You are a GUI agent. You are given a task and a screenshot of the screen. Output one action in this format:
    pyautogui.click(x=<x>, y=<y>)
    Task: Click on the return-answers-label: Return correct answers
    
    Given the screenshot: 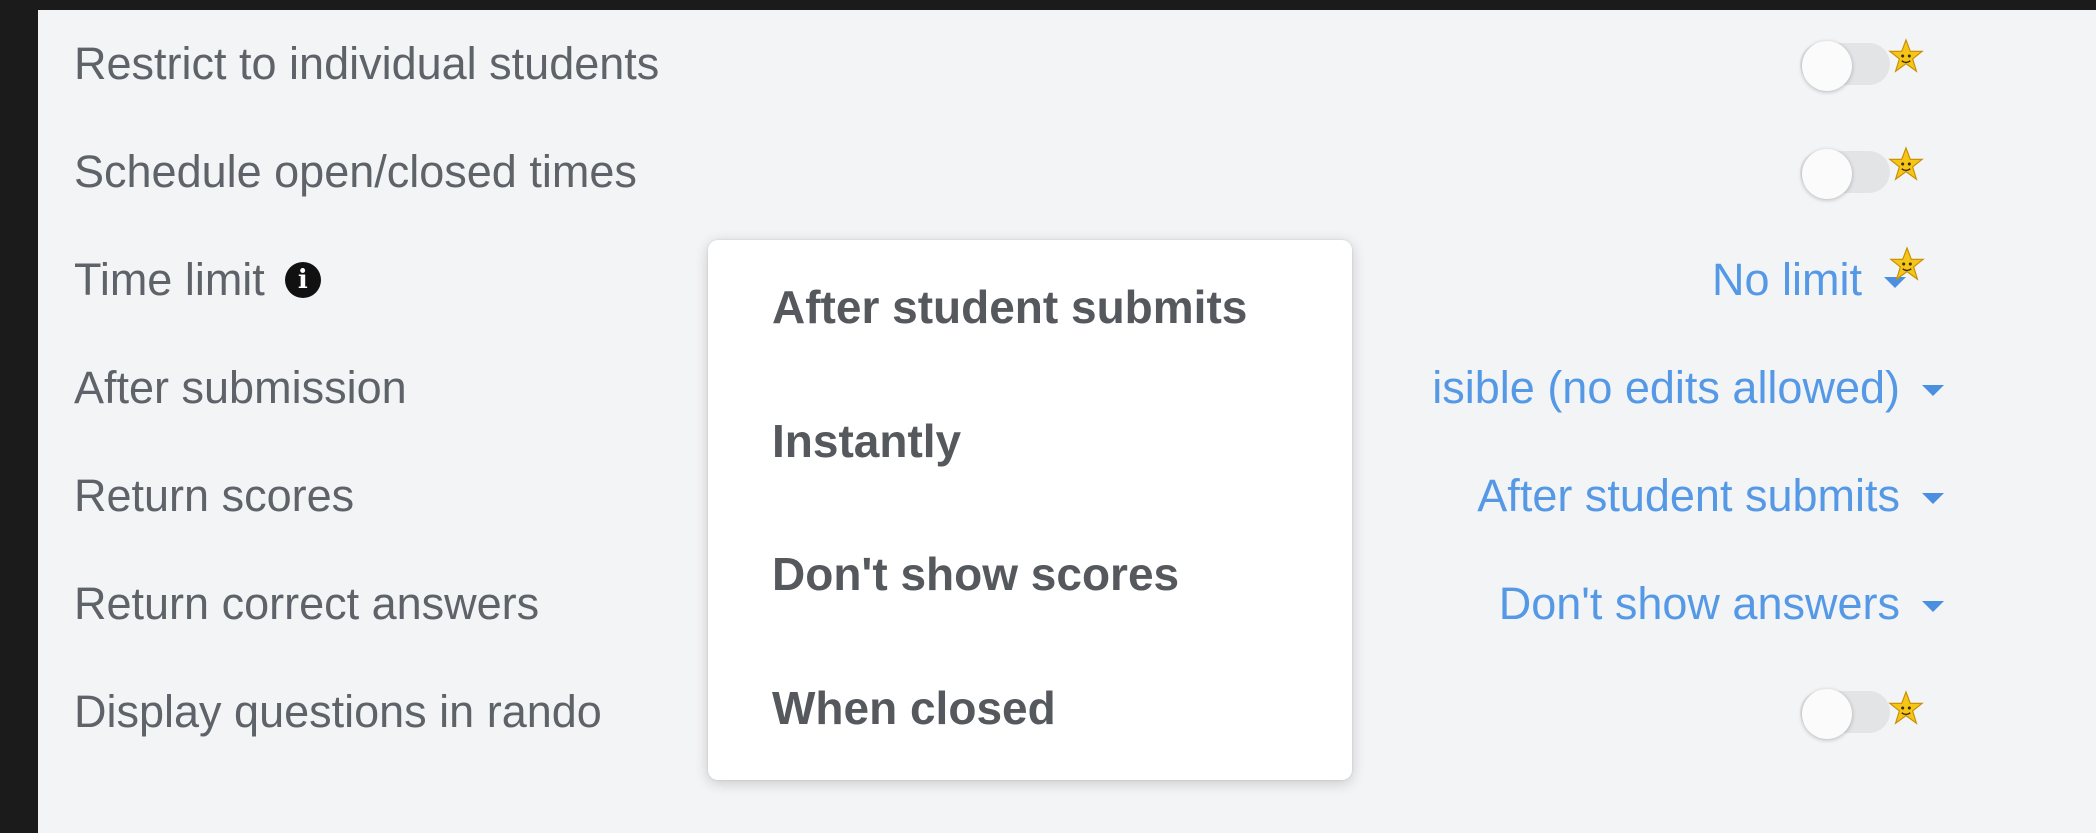 What is the action you would take?
    pyautogui.click(x=307, y=603)
    